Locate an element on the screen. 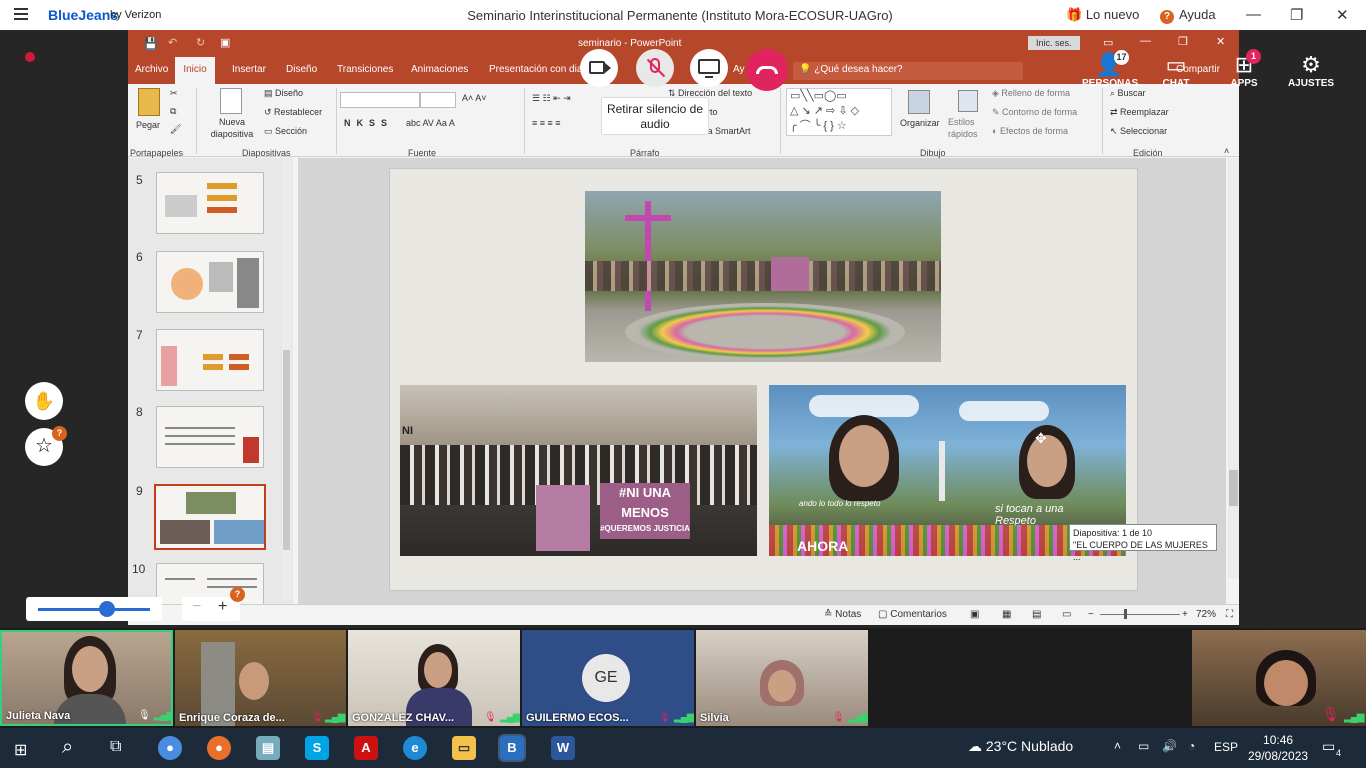 This screenshot has height=768, width=1366. cut-icon: ✂ is located at coordinates (174, 93).